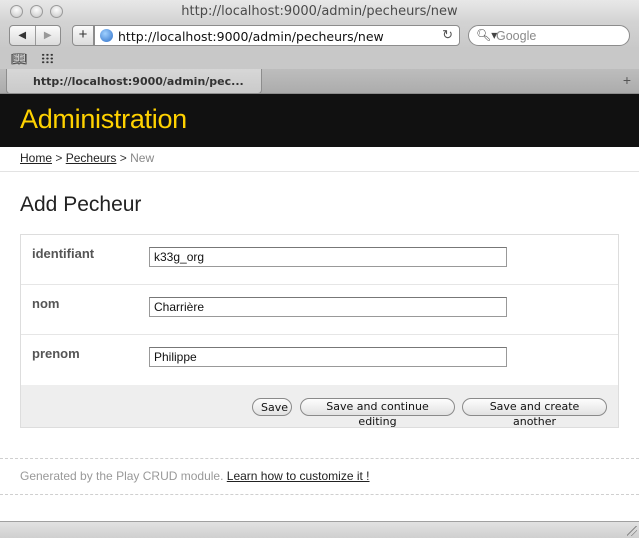 This screenshot has width=639, height=538. I want to click on save-and-create-another-button: Save and create another, so click(534, 413).